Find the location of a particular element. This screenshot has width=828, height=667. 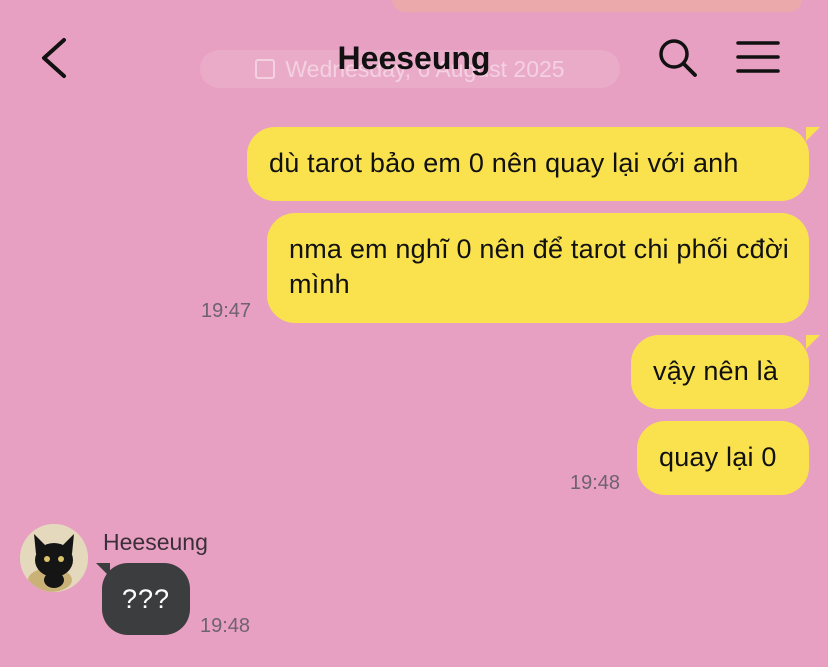

cat-avatar-icon is located at coordinates (54, 558).